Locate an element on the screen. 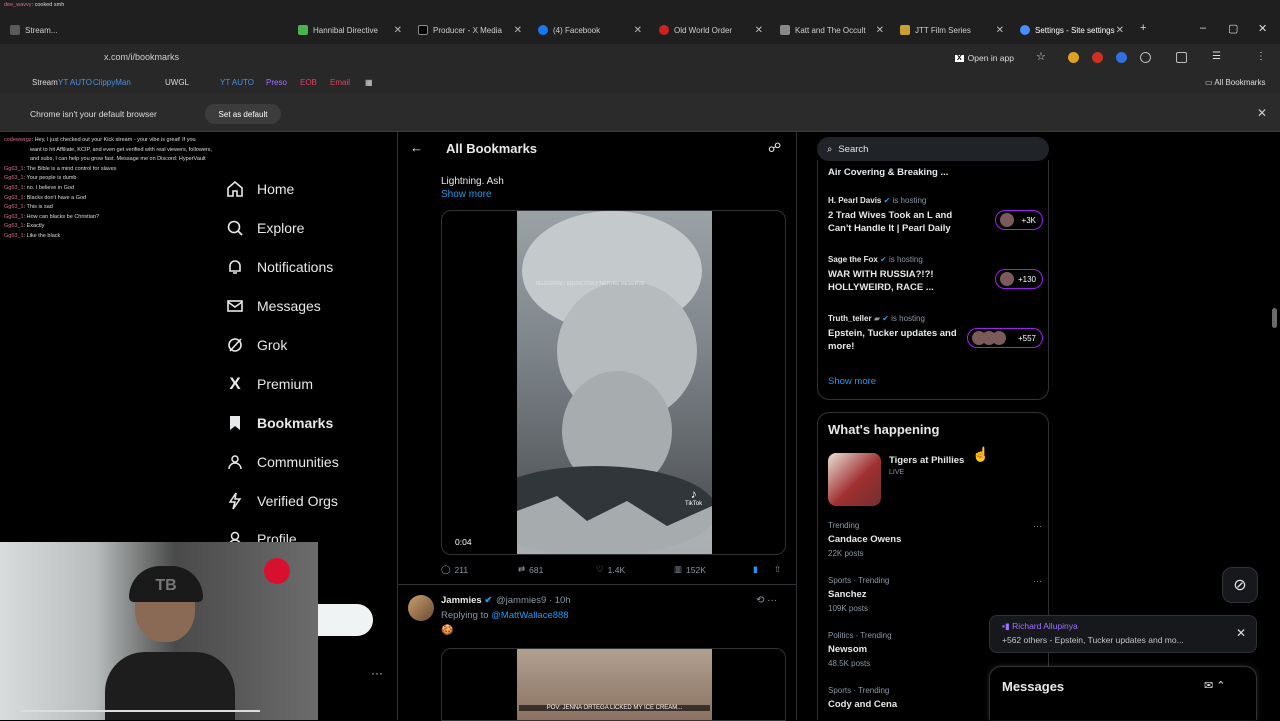  nav-item-messages: Messages is located at coordinates (273, 306).